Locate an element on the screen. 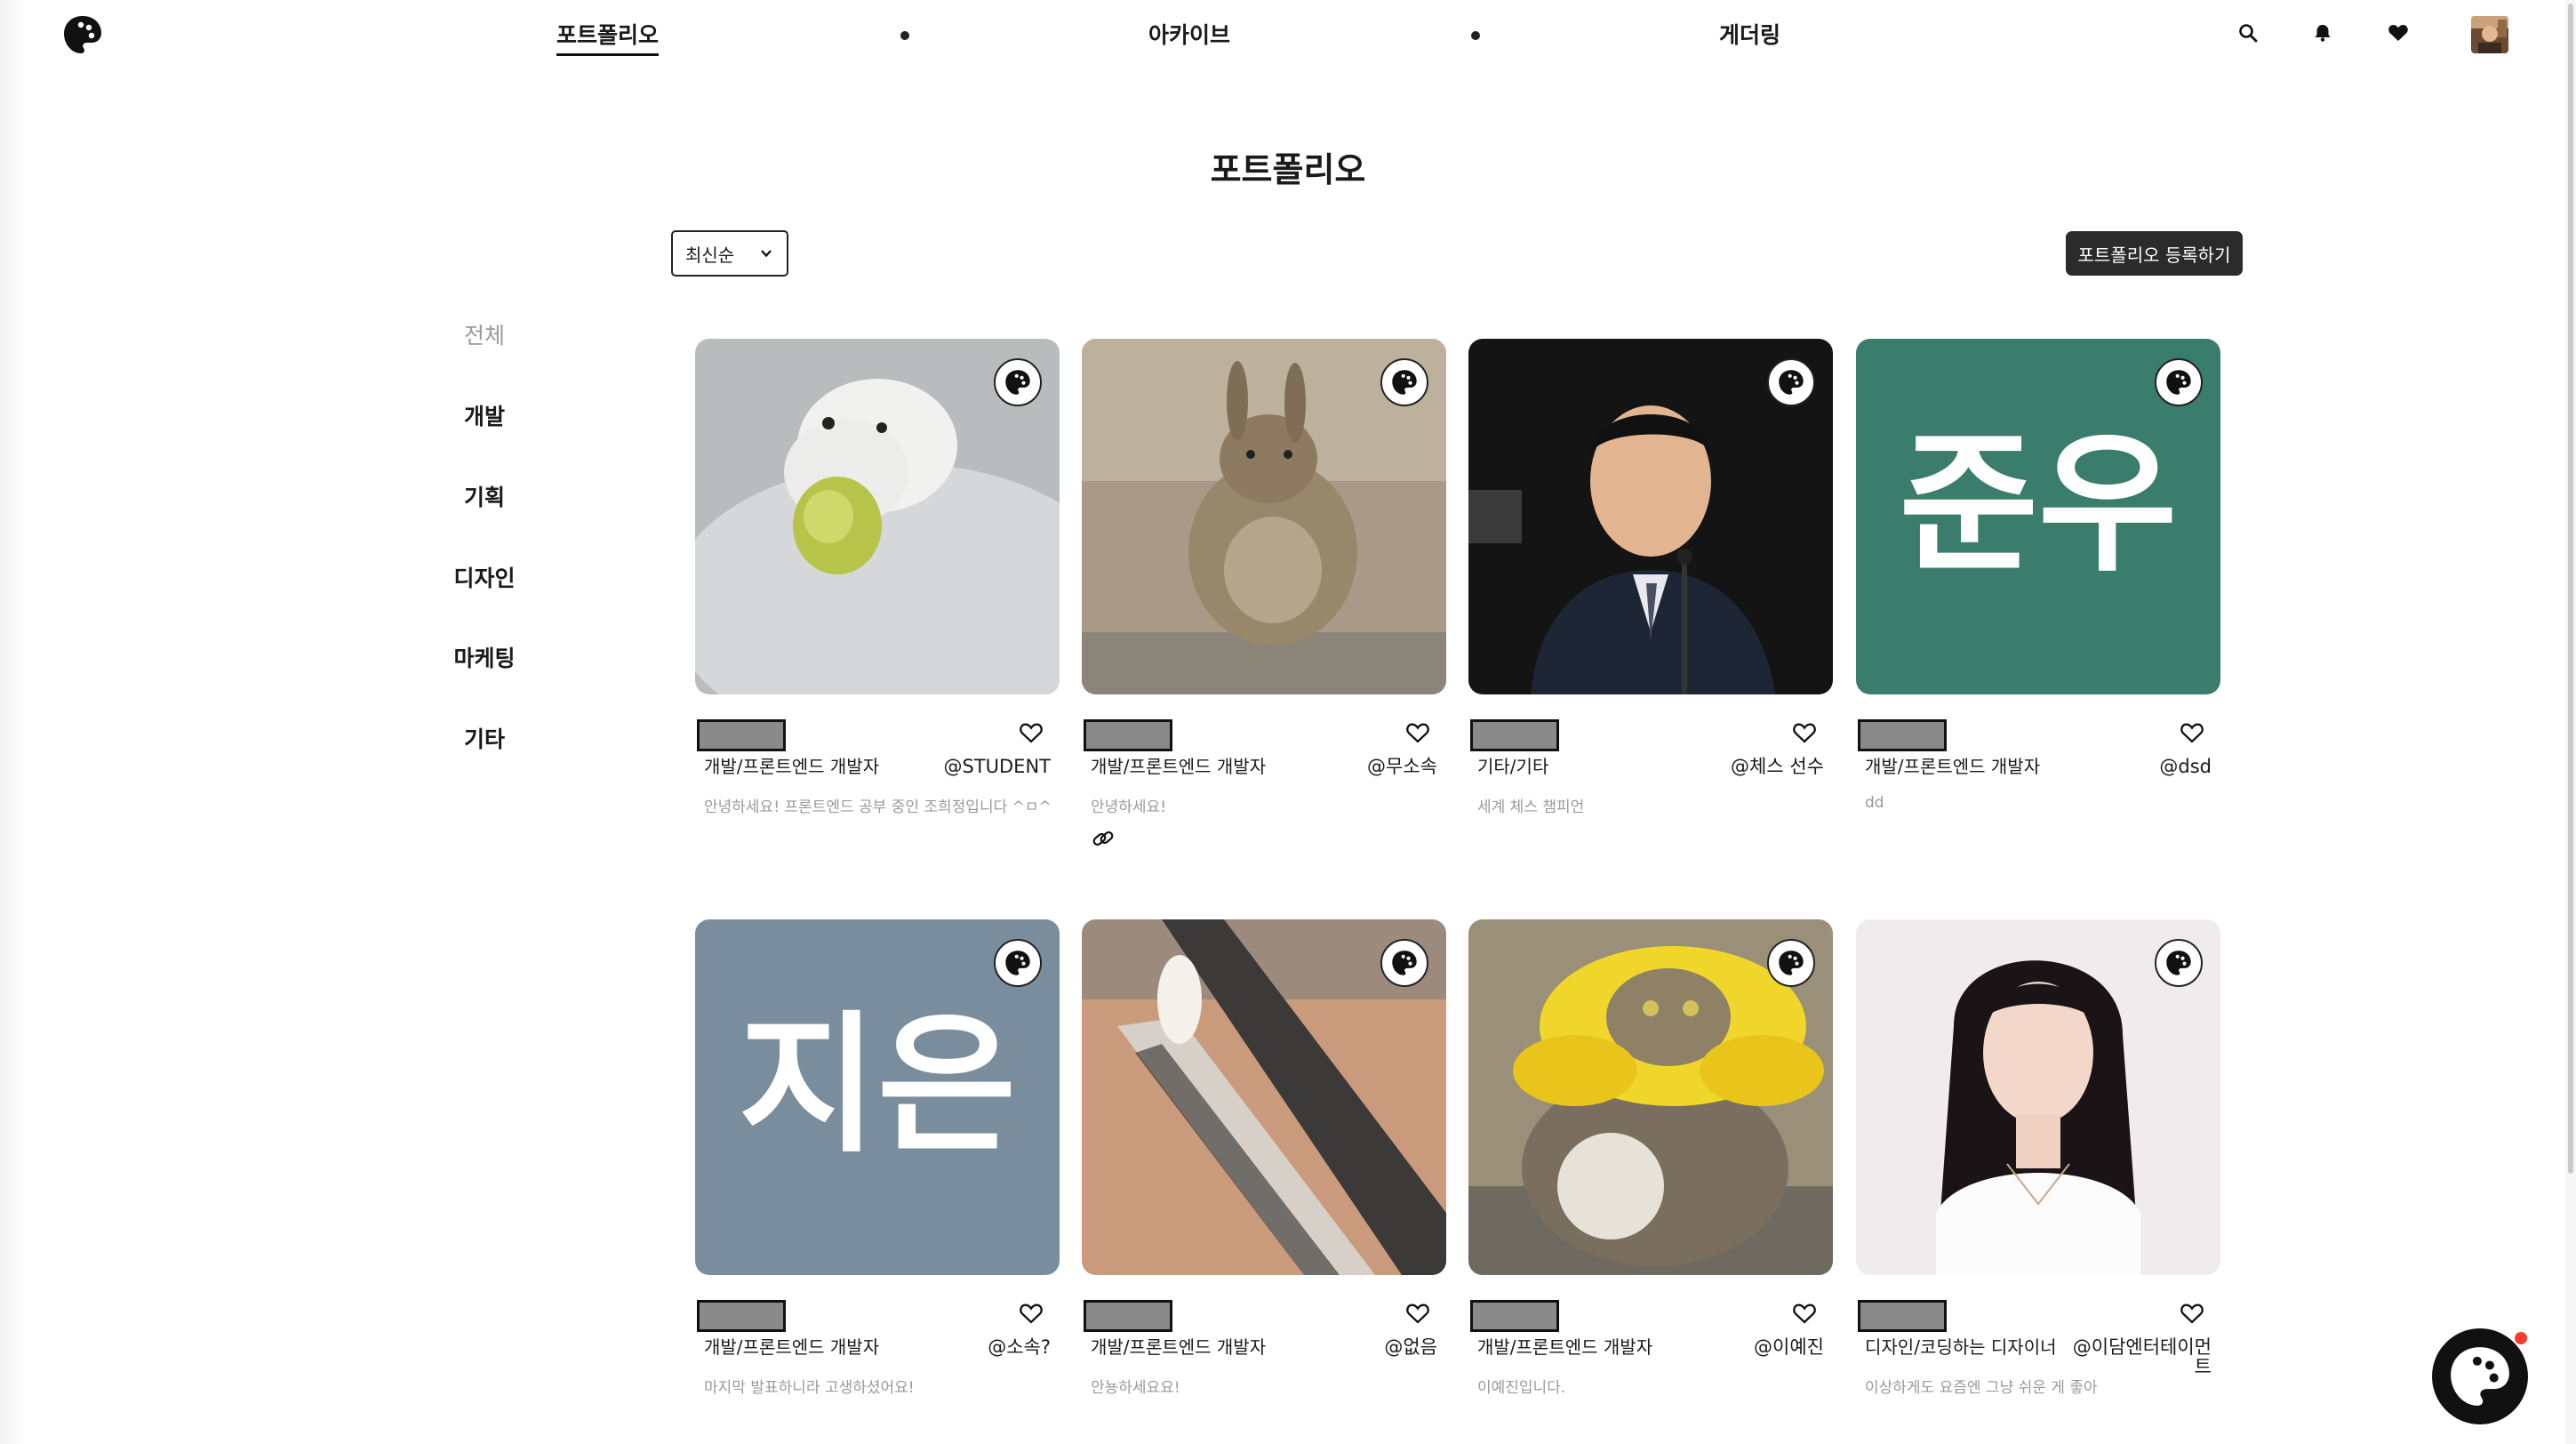 This screenshot has height=1444, width=2576. card-user-handle: @체스 선수 is located at coordinates (1777, 766).